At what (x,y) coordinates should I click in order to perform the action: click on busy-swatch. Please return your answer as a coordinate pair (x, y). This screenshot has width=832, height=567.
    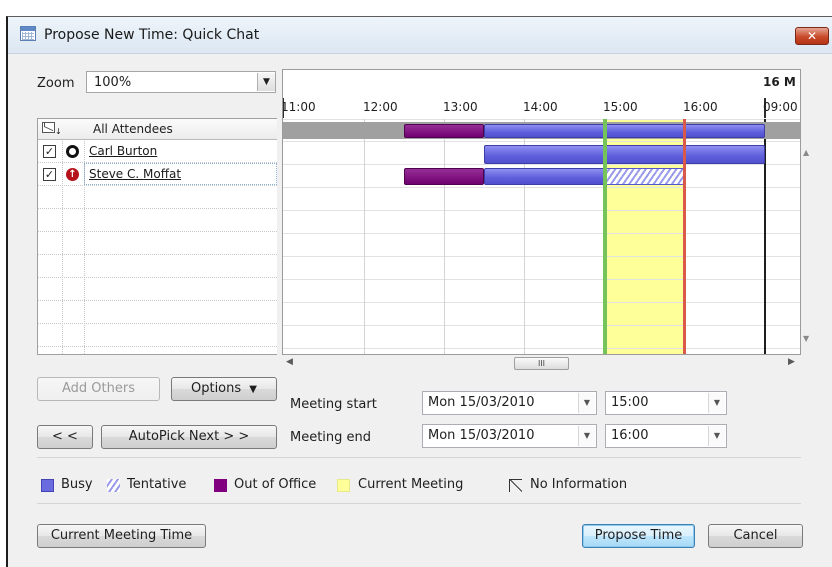
    Looking at the image, I should click on (47, 485).